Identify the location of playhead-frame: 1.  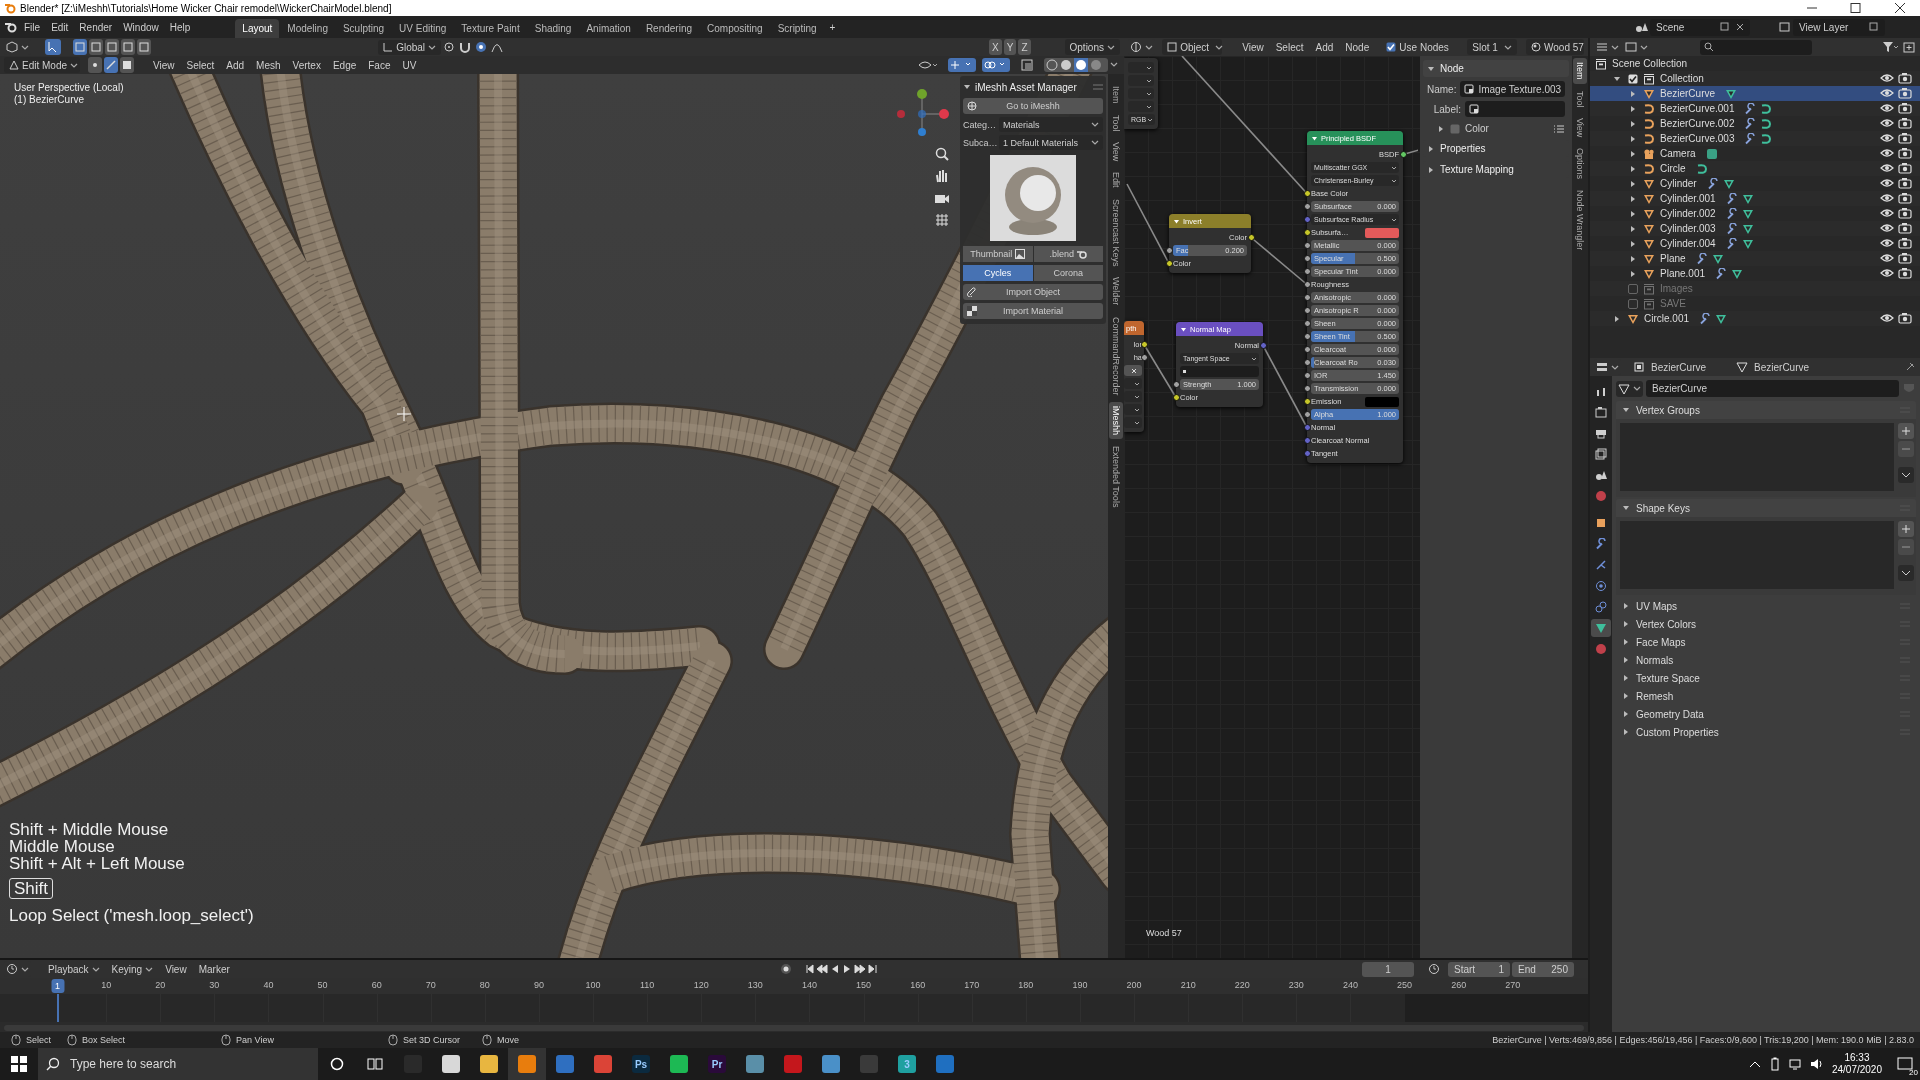
(57, 986).